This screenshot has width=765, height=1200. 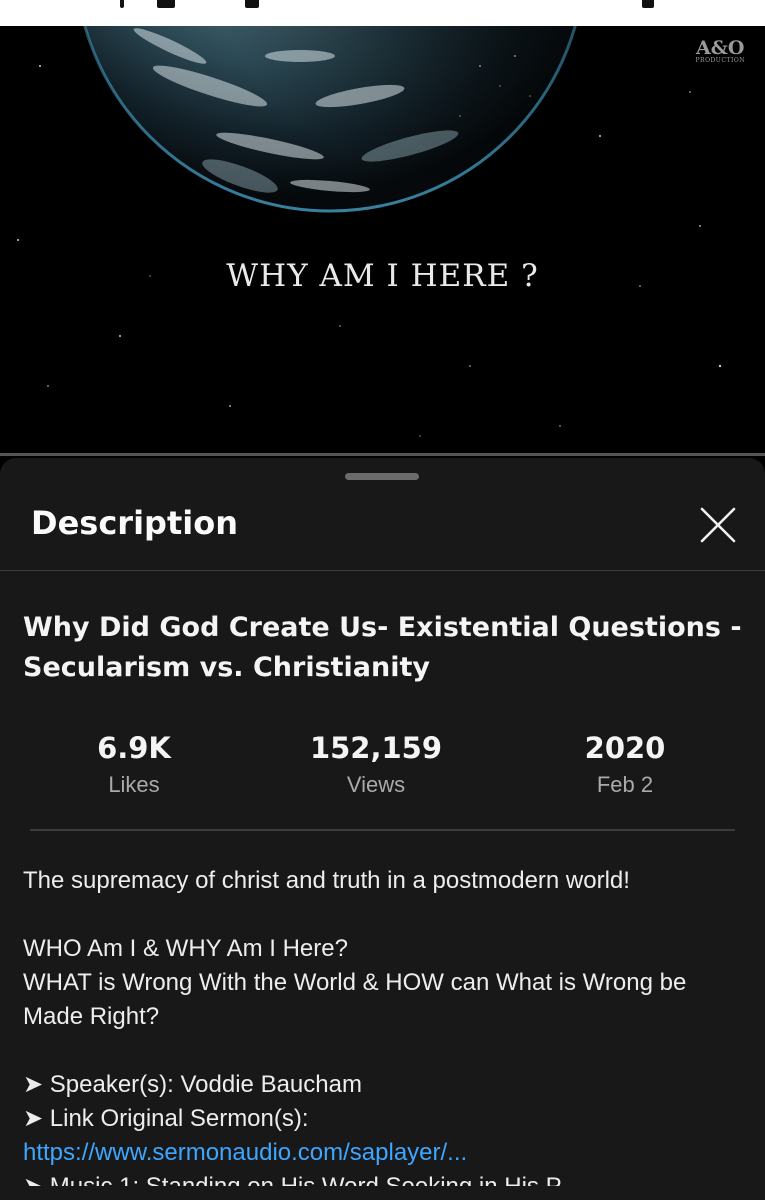 I want to click on stats-divider, so click(x=382, y=830).